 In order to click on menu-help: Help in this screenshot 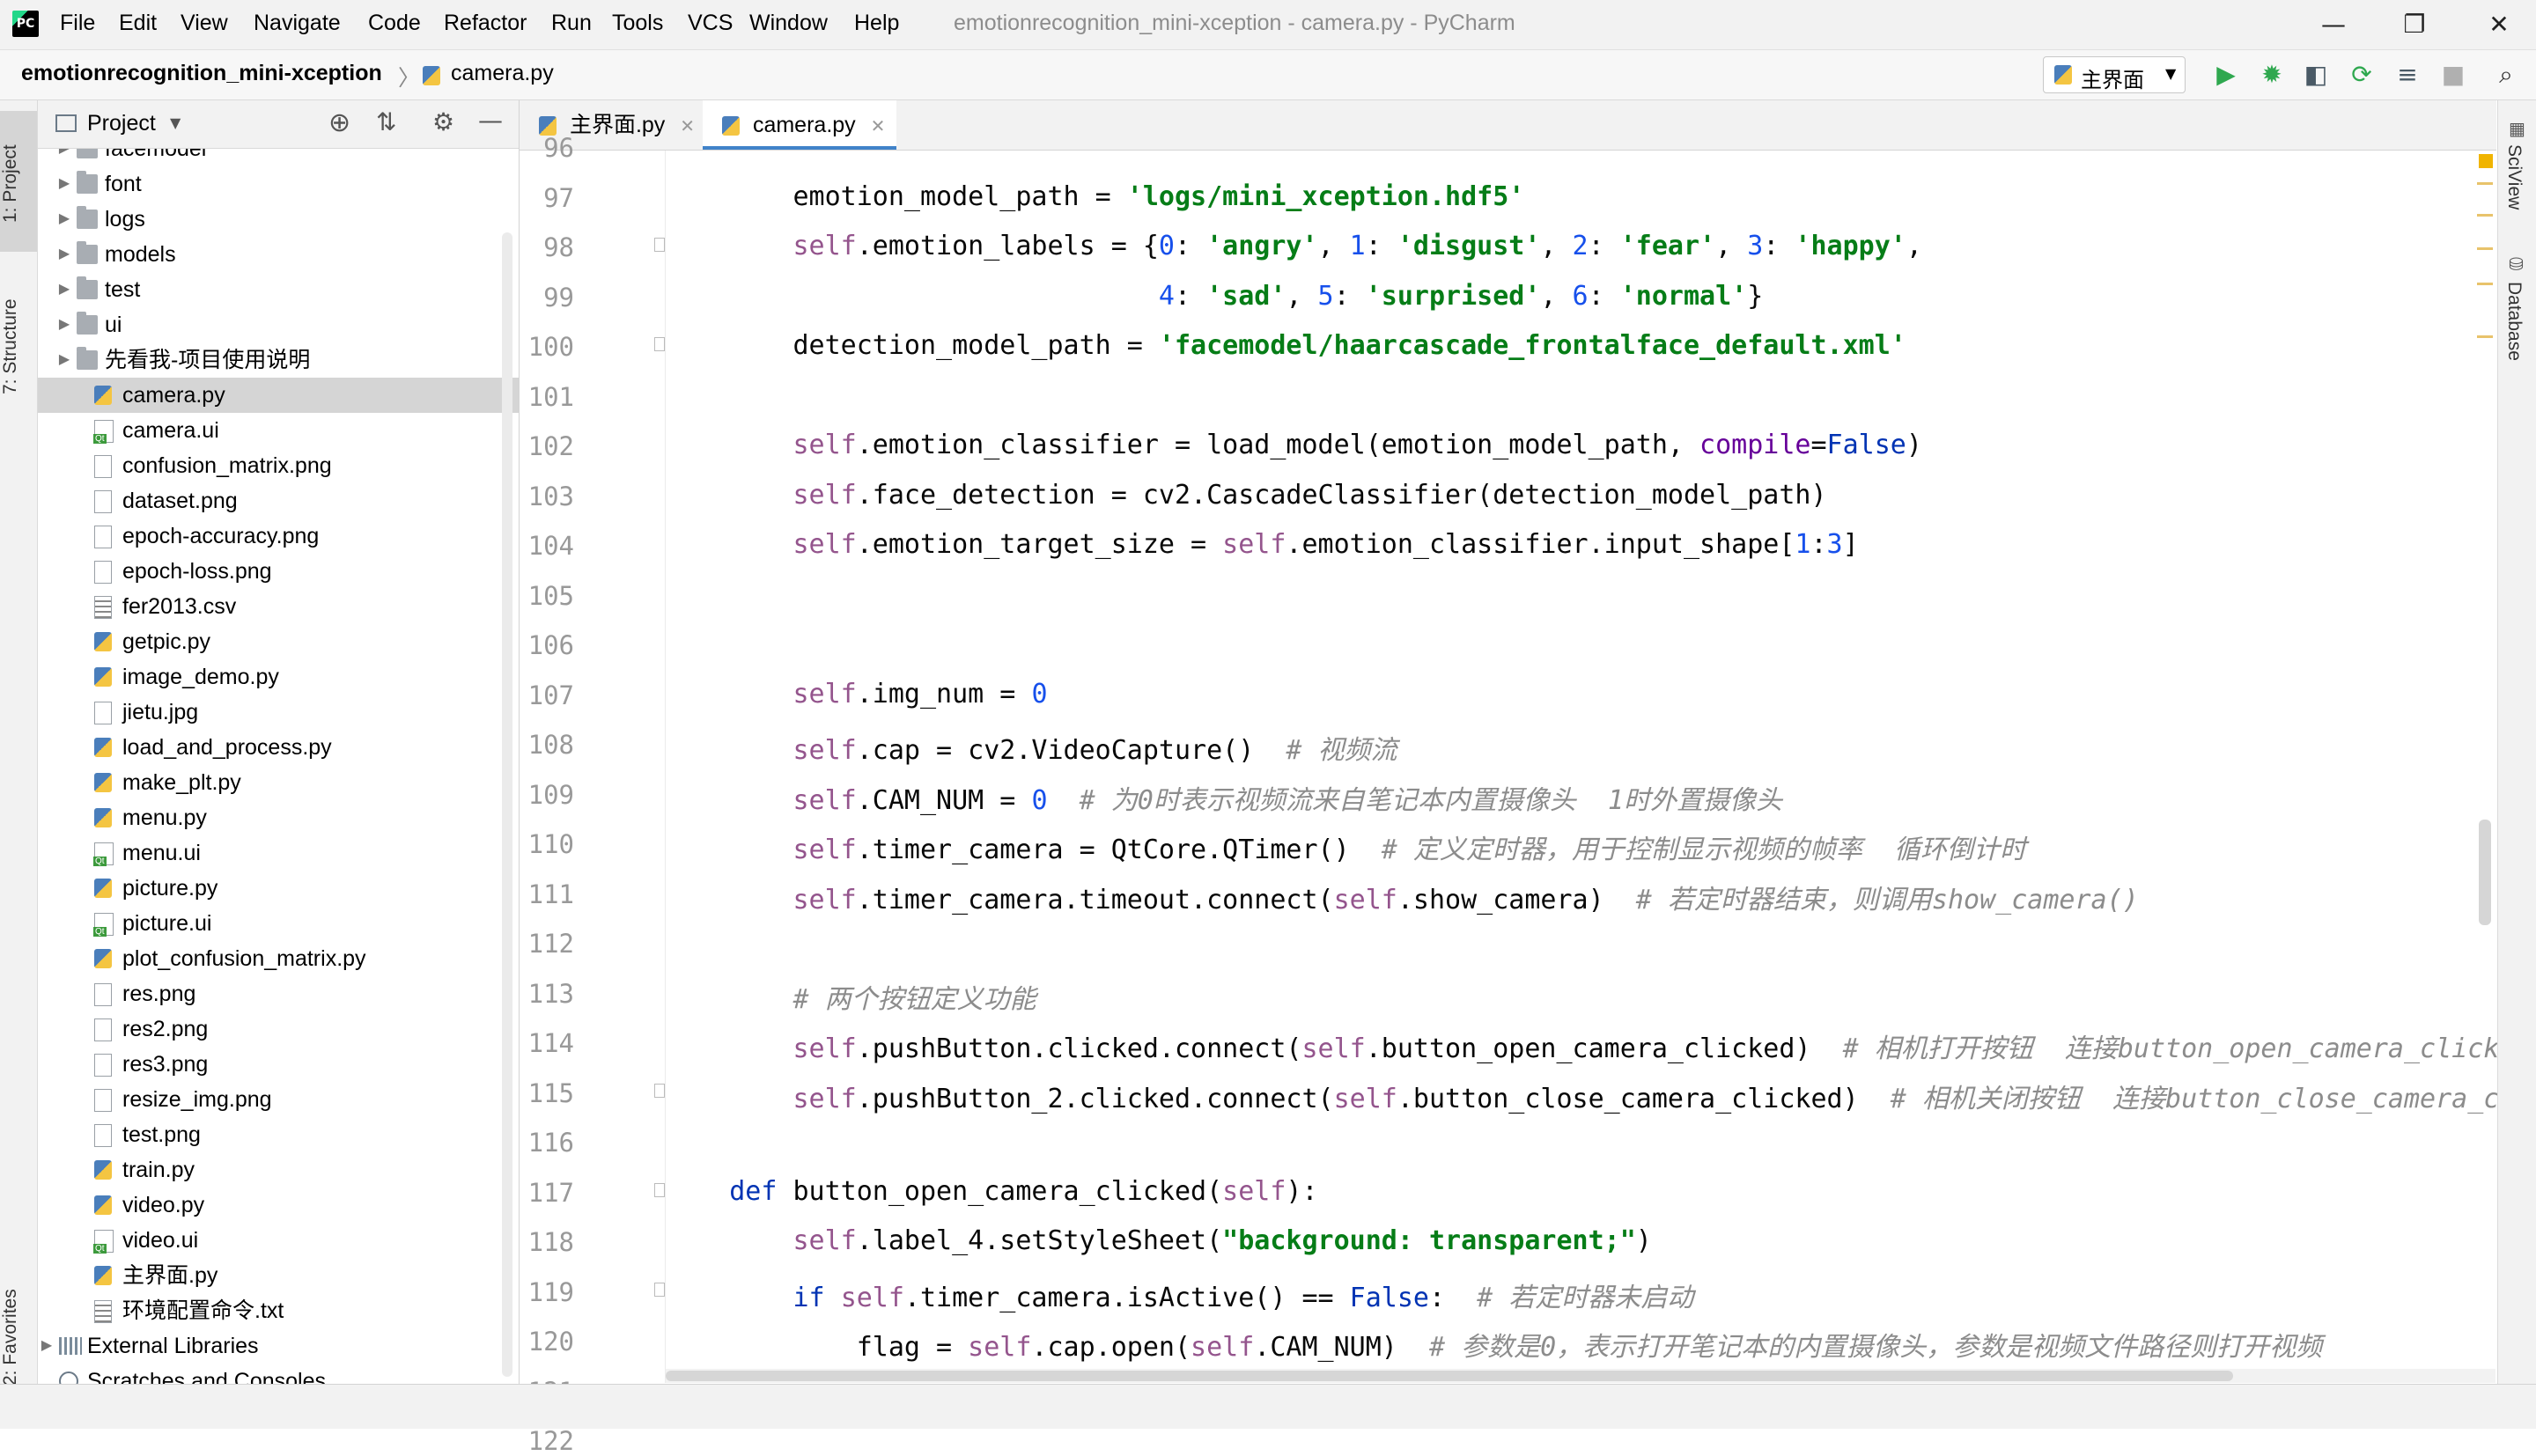, I will do `click(876, 24)`.